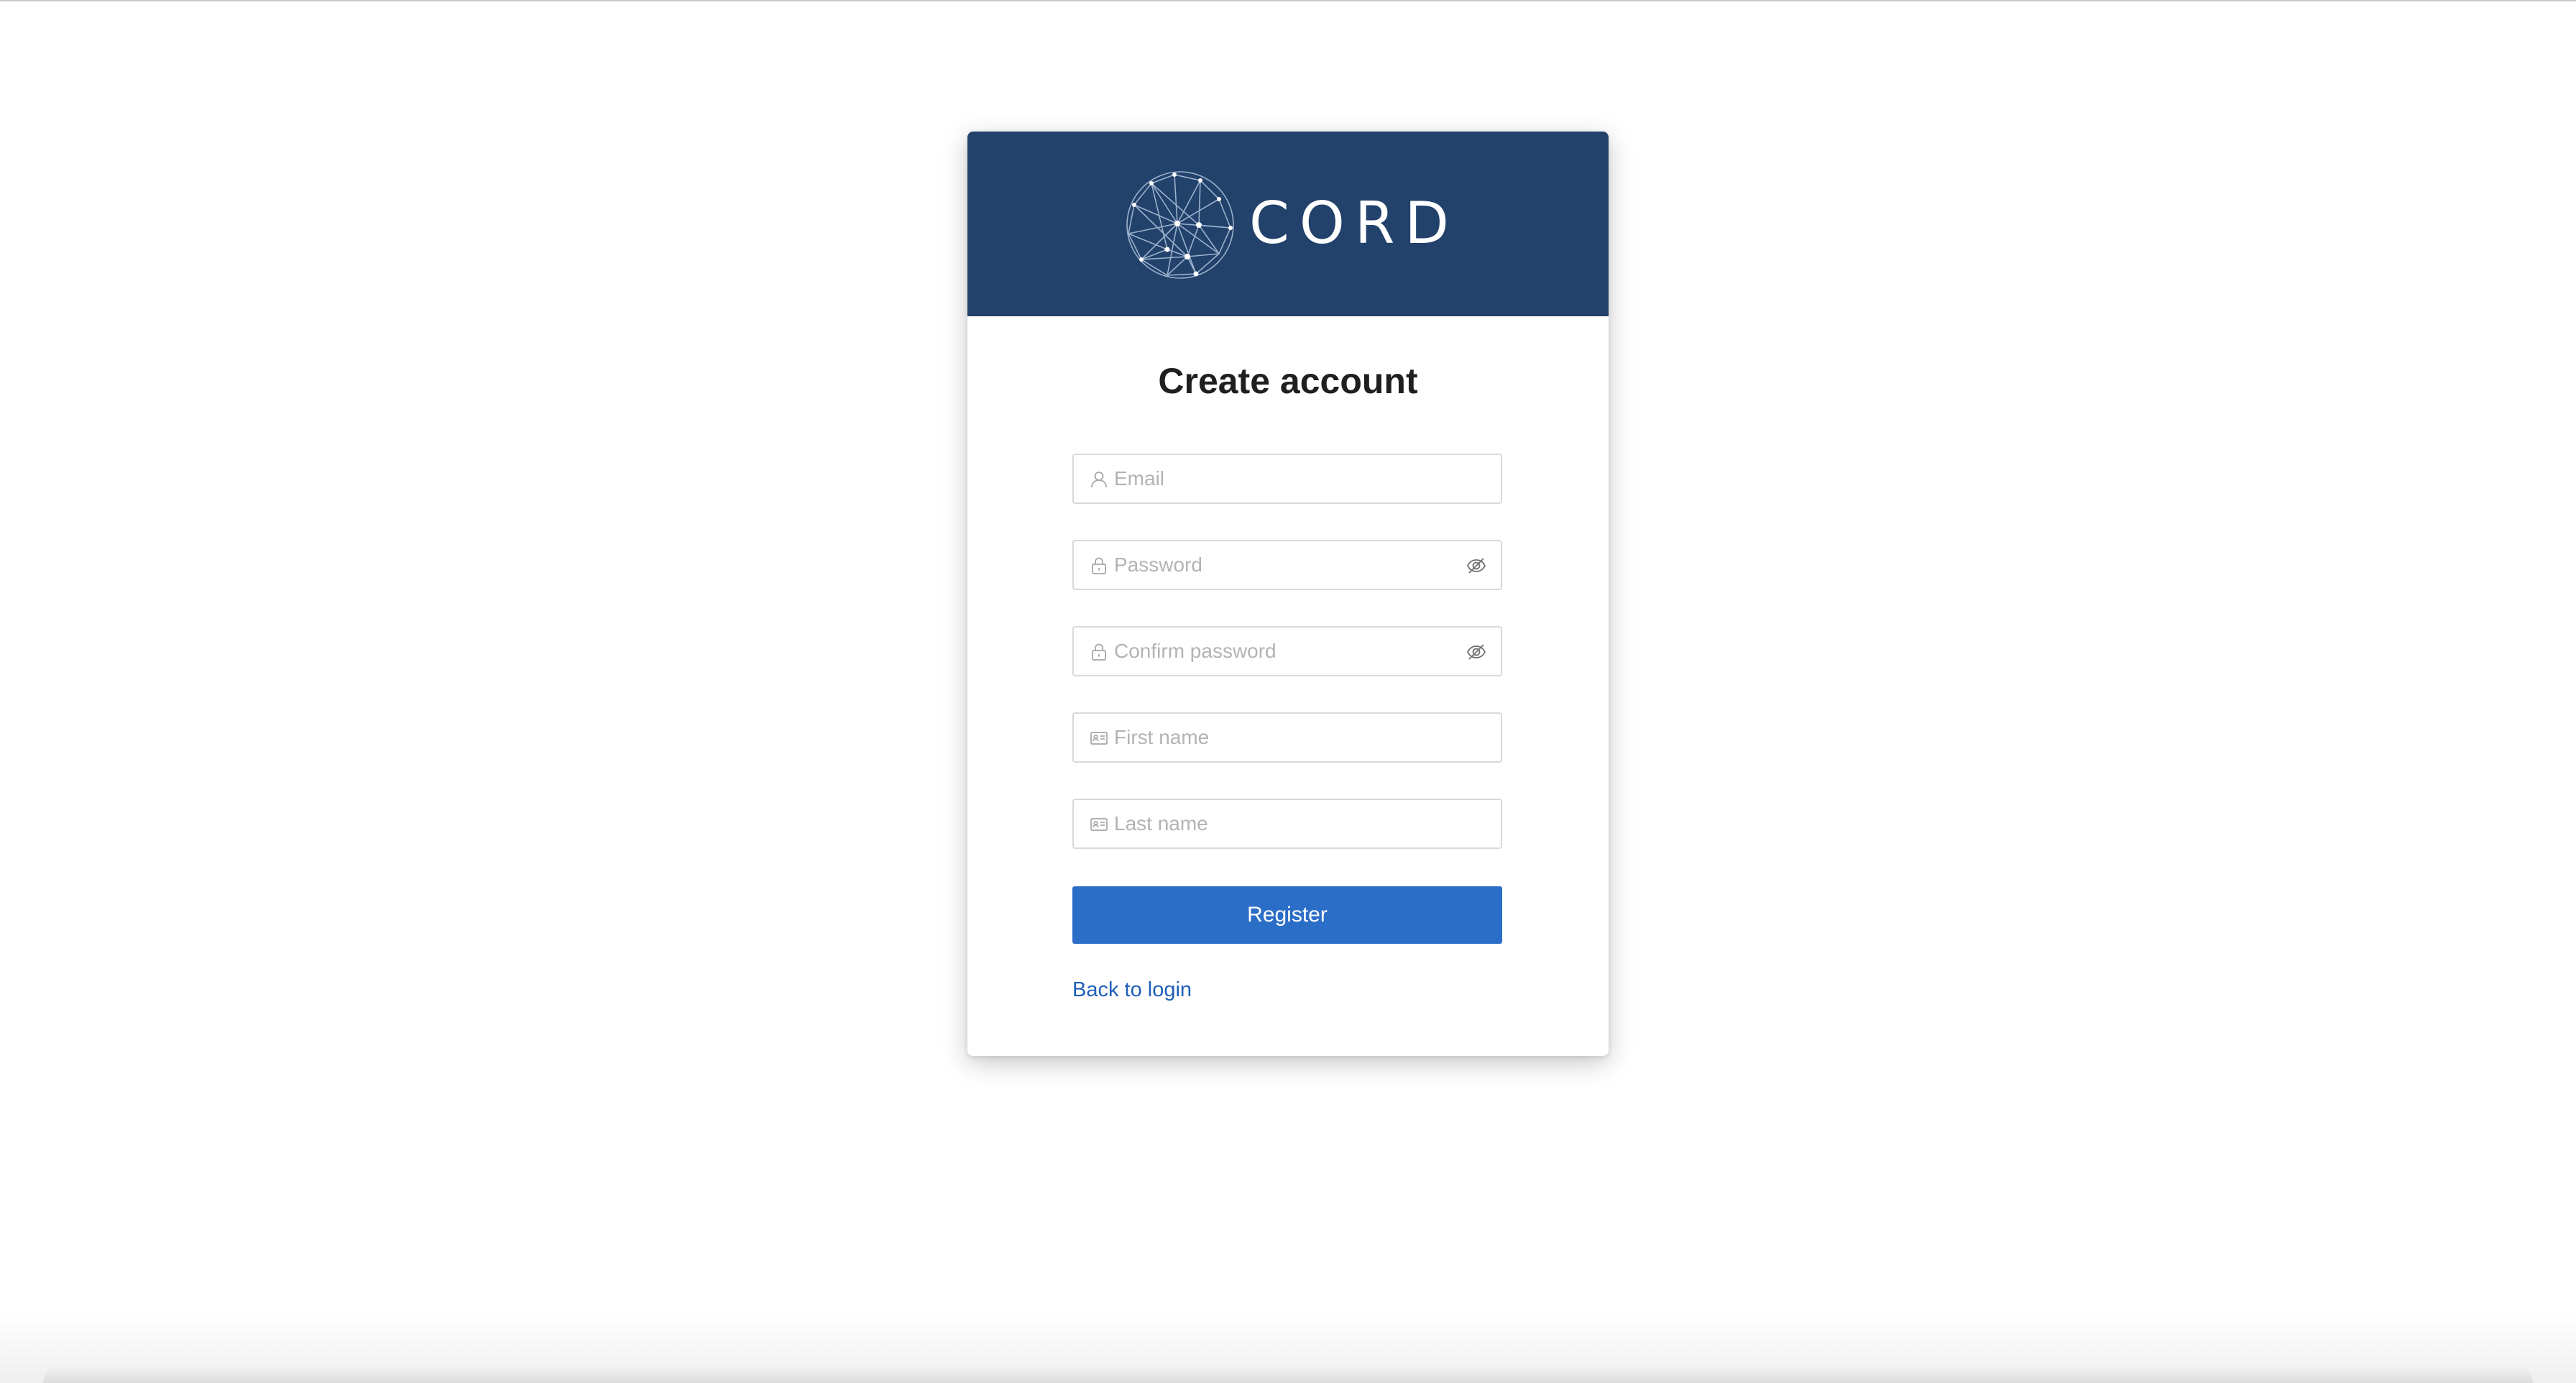 This screenshot has width=2576, height=1383. I want to click on confirm-password-field, so click(1287, 651).